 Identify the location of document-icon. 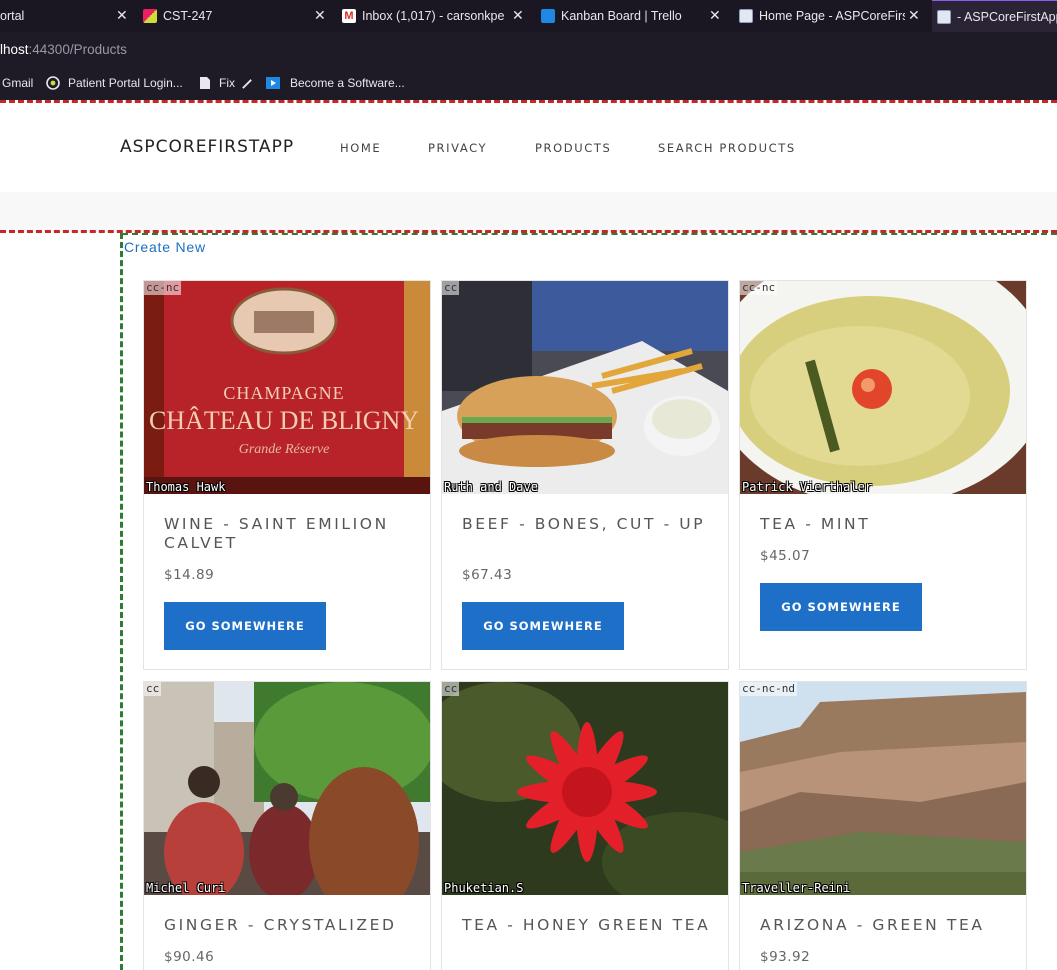
(205, 83).